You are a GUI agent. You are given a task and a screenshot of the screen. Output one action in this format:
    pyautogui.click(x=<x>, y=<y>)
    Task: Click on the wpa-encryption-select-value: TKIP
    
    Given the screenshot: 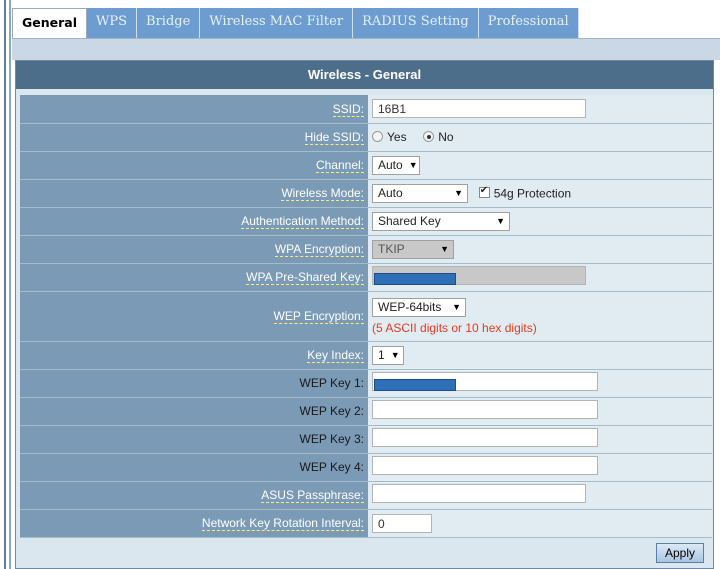 What is the action you would take?
    pyautogui.click(x=391, y=249)
    